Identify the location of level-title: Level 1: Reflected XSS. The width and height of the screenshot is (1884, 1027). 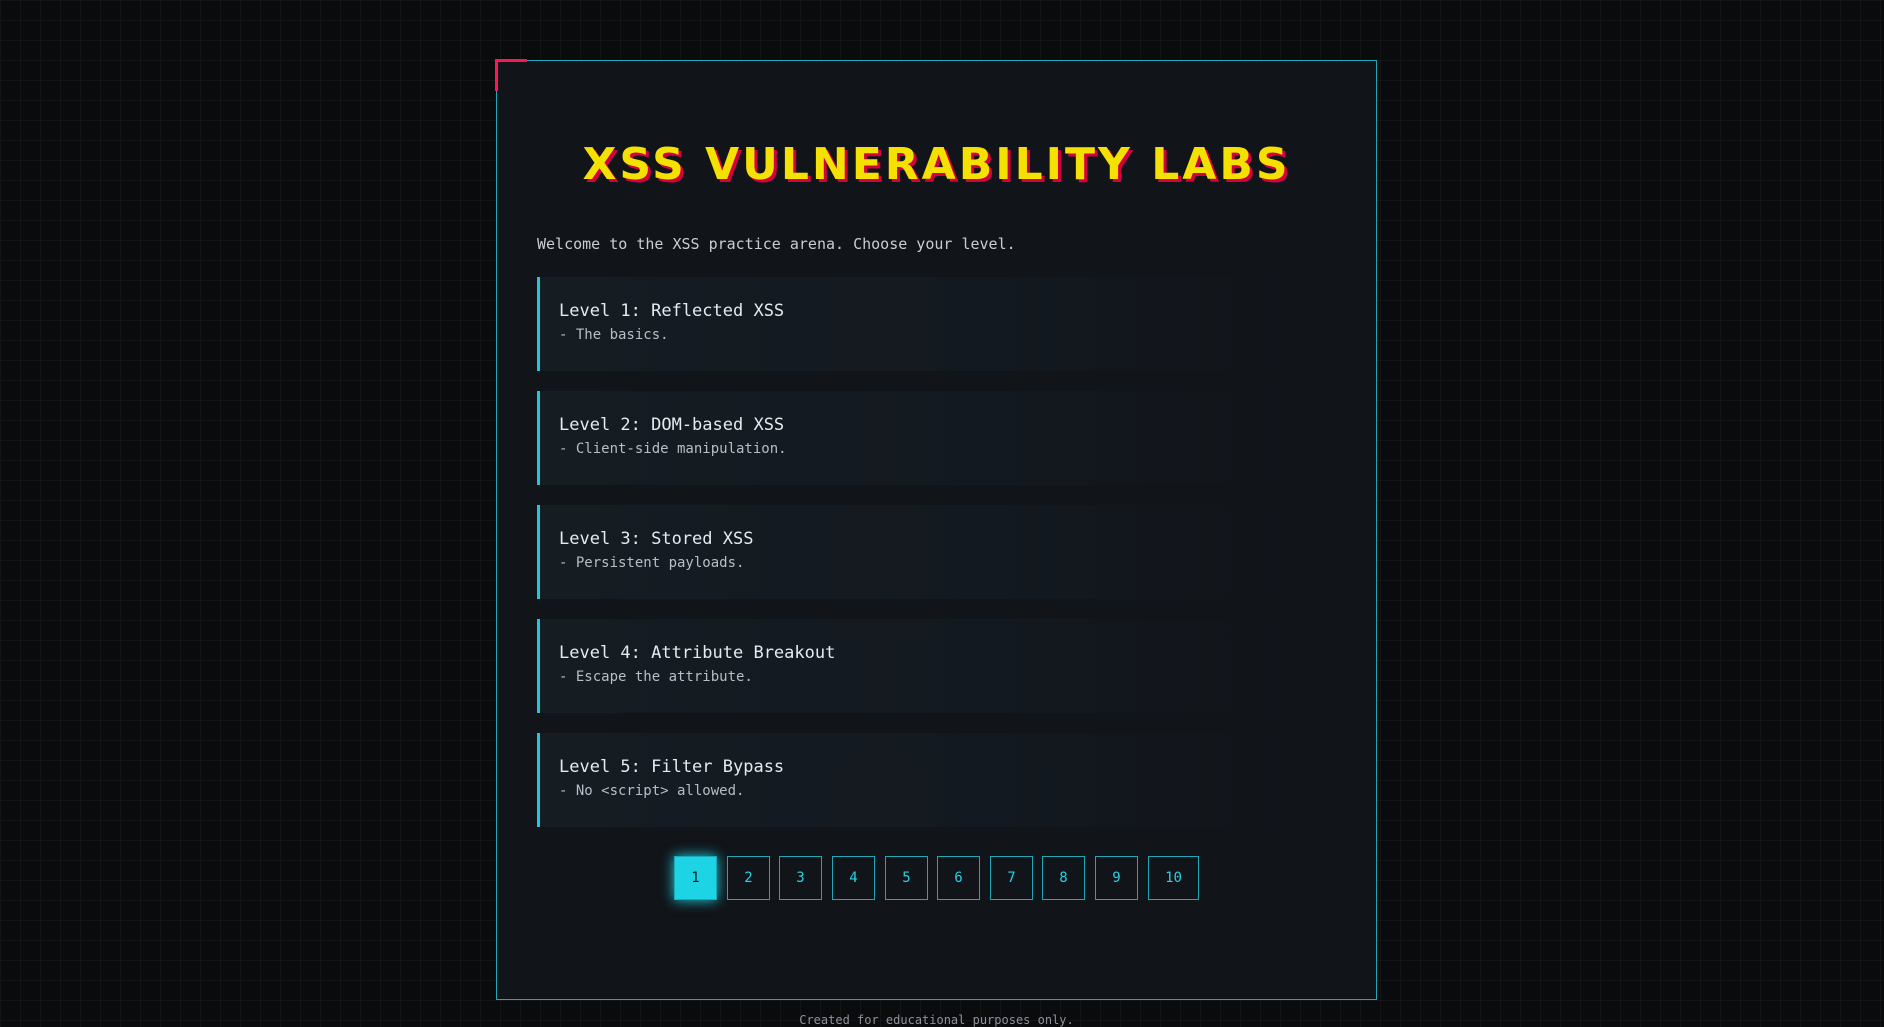
(672, 311).